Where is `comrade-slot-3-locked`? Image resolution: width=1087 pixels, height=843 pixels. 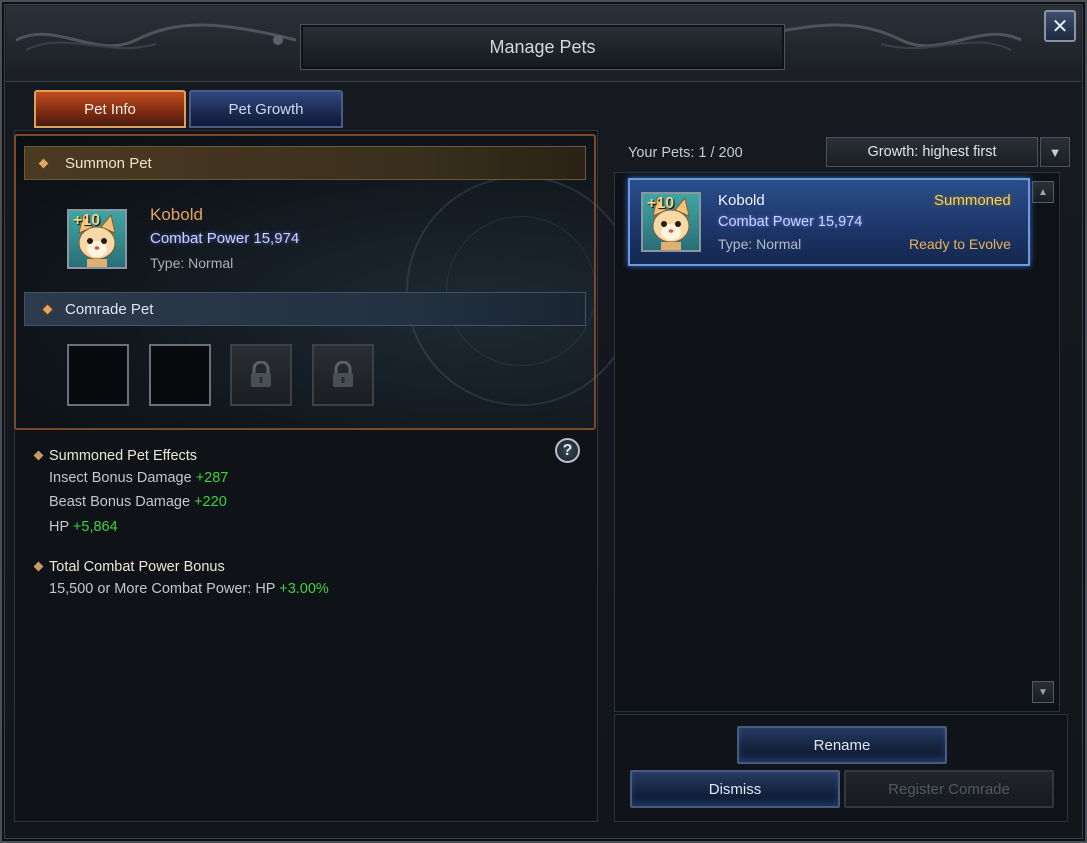
comrade-slot-3-locked is located at coordinates (261, 375).